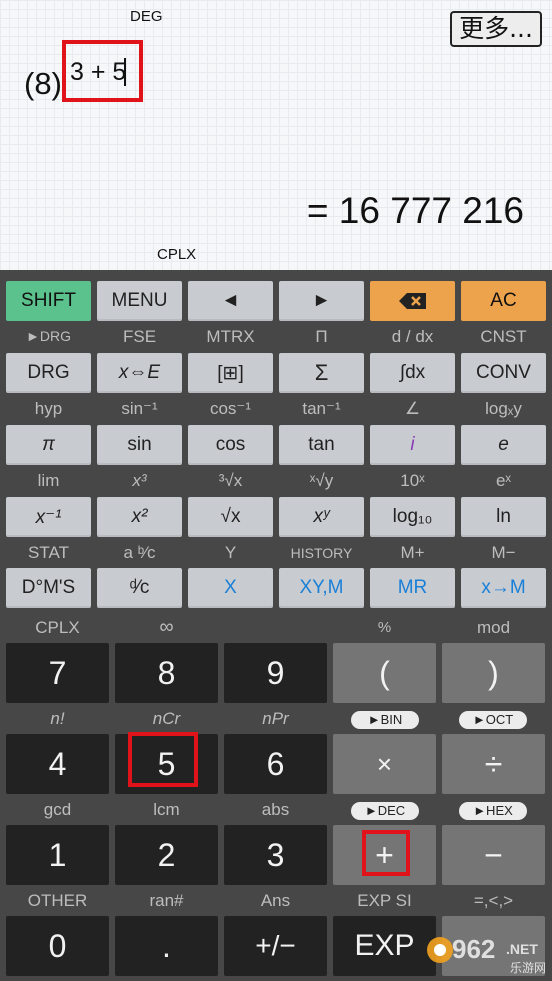  Describe the element at coordinates (321, 553) in the screenshot. I see `label-history: HISTORY` at that location.